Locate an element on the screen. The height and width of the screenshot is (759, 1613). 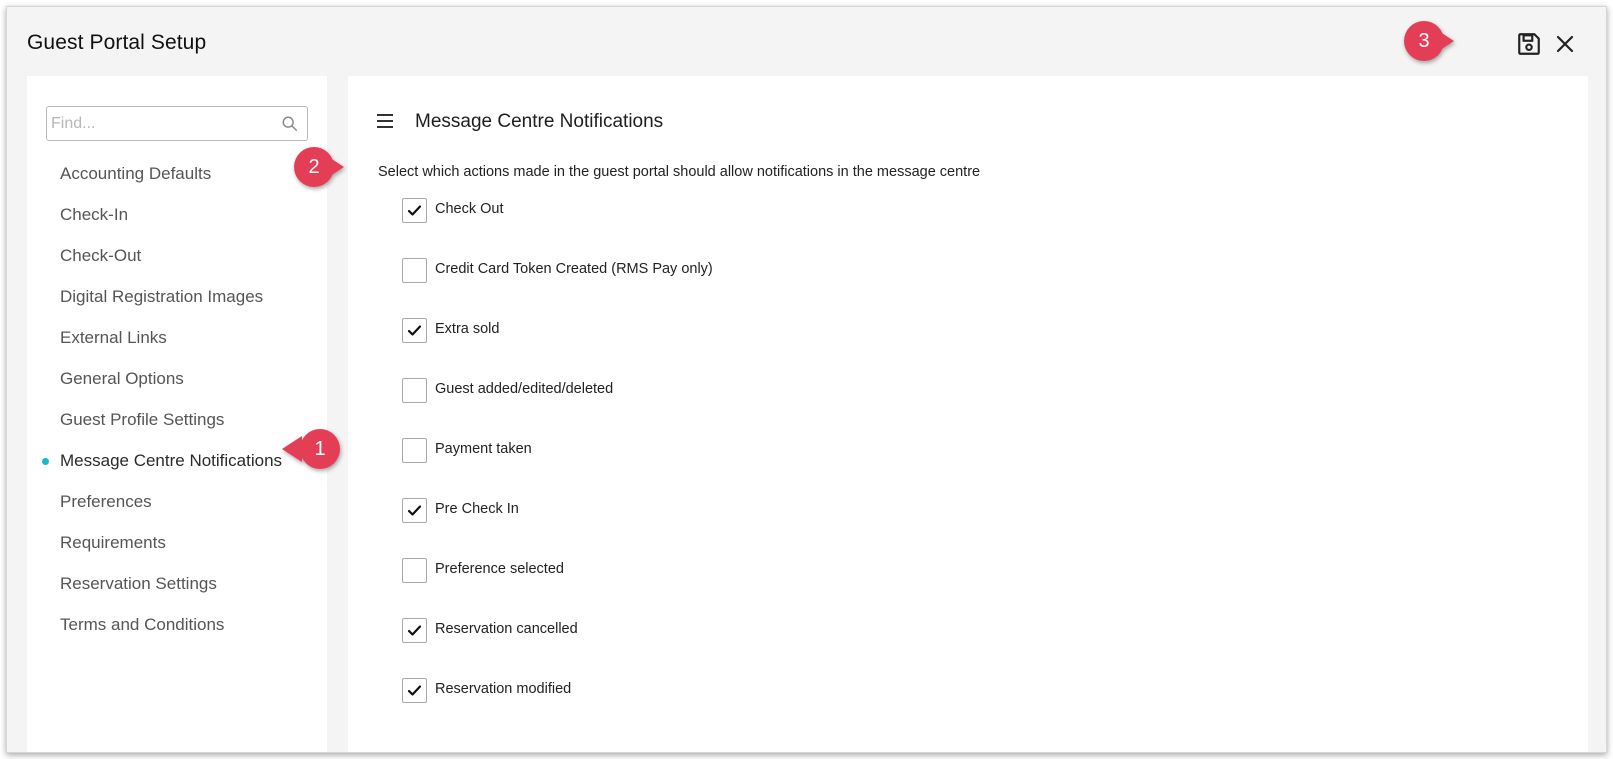
save-icon is located at coordinates (1529, 44).